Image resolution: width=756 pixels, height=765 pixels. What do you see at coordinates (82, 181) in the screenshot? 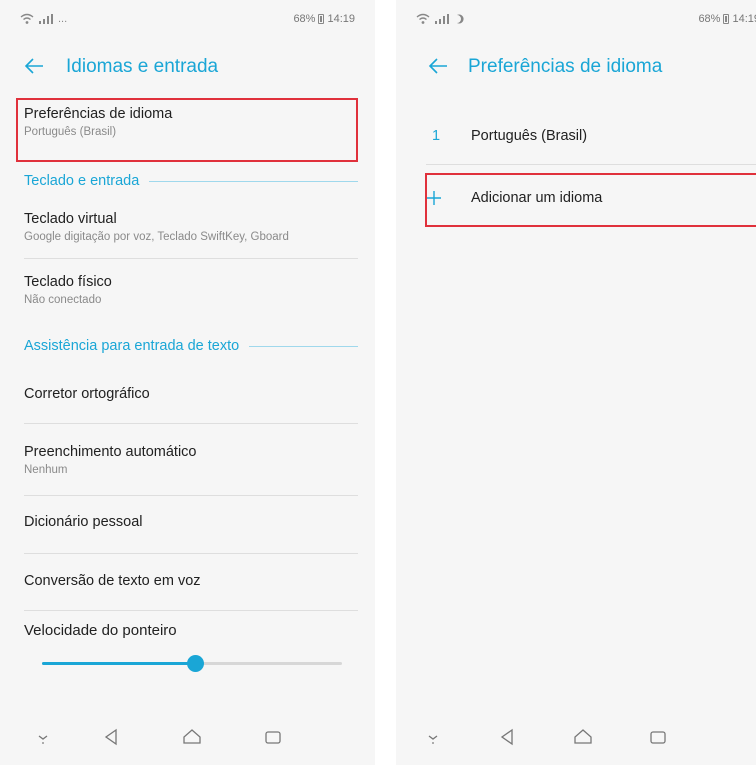
I see `section-keyboard-title: Teclado e entrada` at bounding box center [82, 181].